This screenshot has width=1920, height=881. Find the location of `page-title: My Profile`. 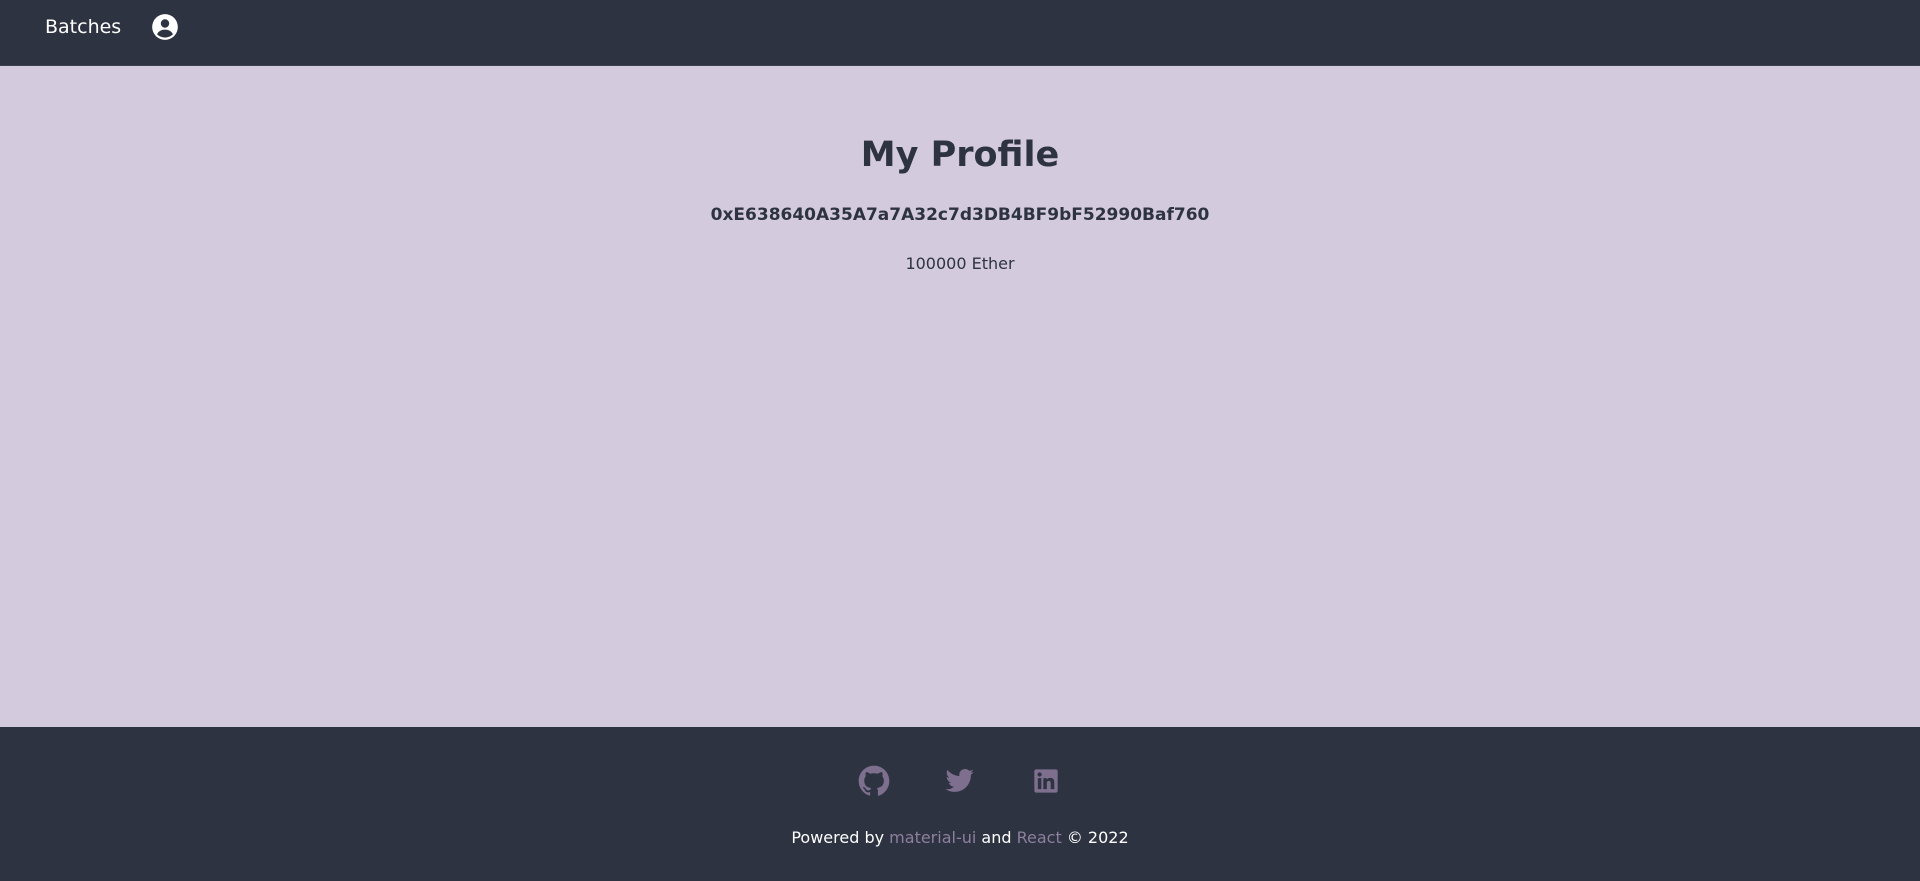

page-title: My Profile is located at coordinates (960, 155).